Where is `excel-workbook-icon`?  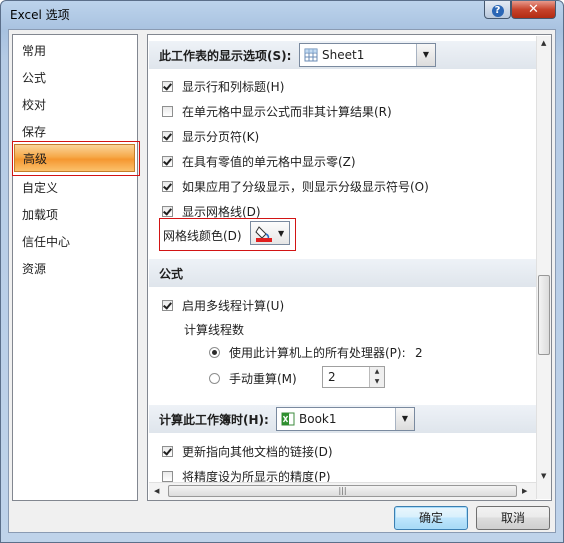 excel-workbook-icon is located at coordinates (288, 419).